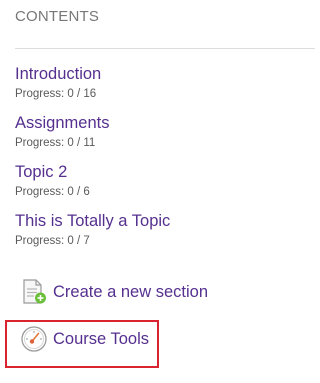 The height and width of the screenshot is (383, 320). What do you see at coordinates (101, 338) in the screenshot?
I see `course-tools-label: Course Tools` at bounding box center [101, 338].